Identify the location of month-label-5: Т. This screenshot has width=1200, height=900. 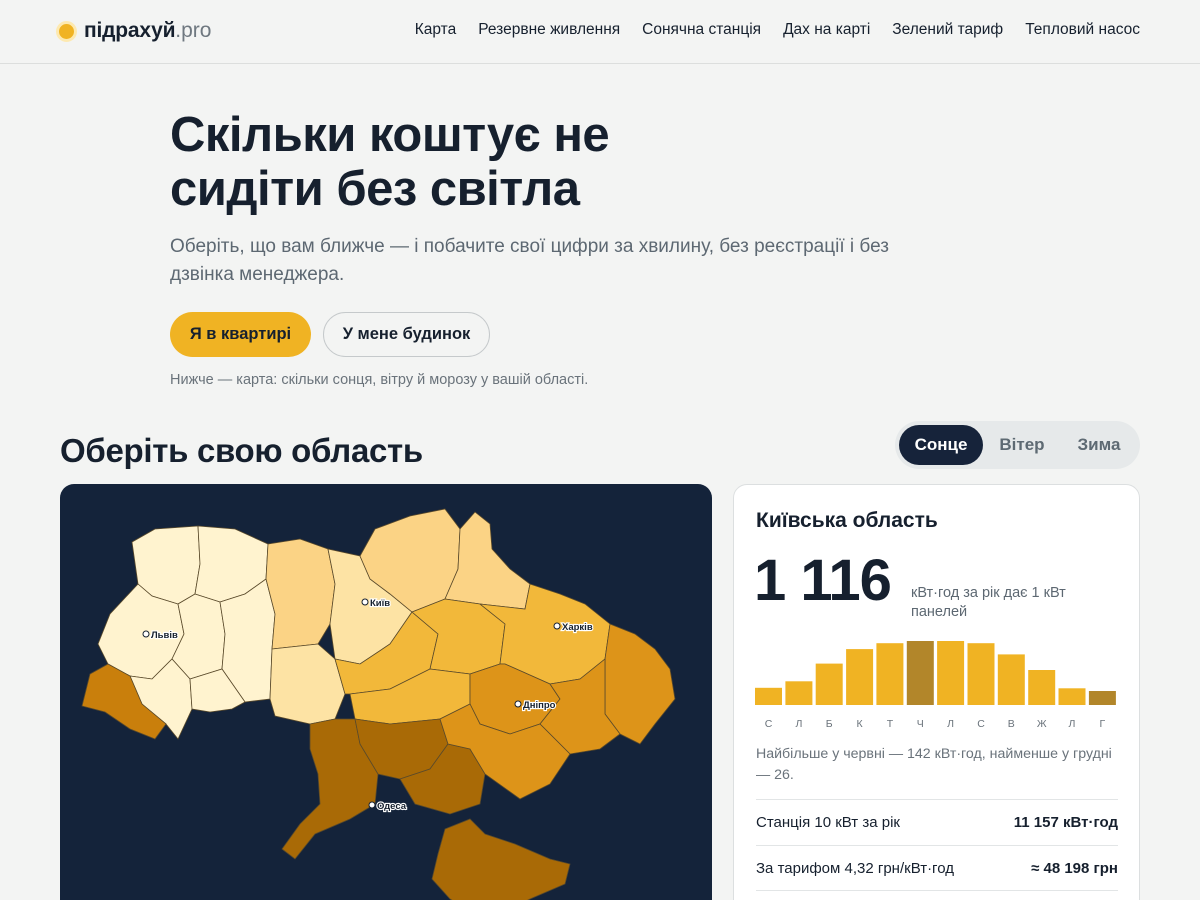
(890, 724).